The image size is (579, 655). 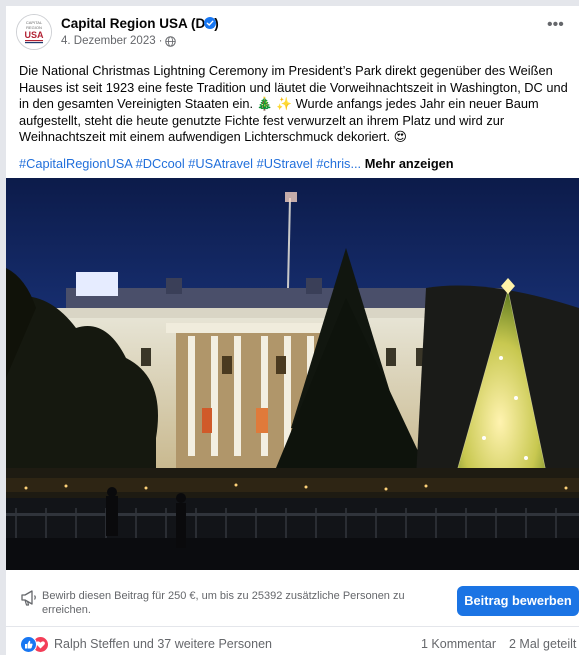 I want to click on globe-icon, so click(x=171, y=41).